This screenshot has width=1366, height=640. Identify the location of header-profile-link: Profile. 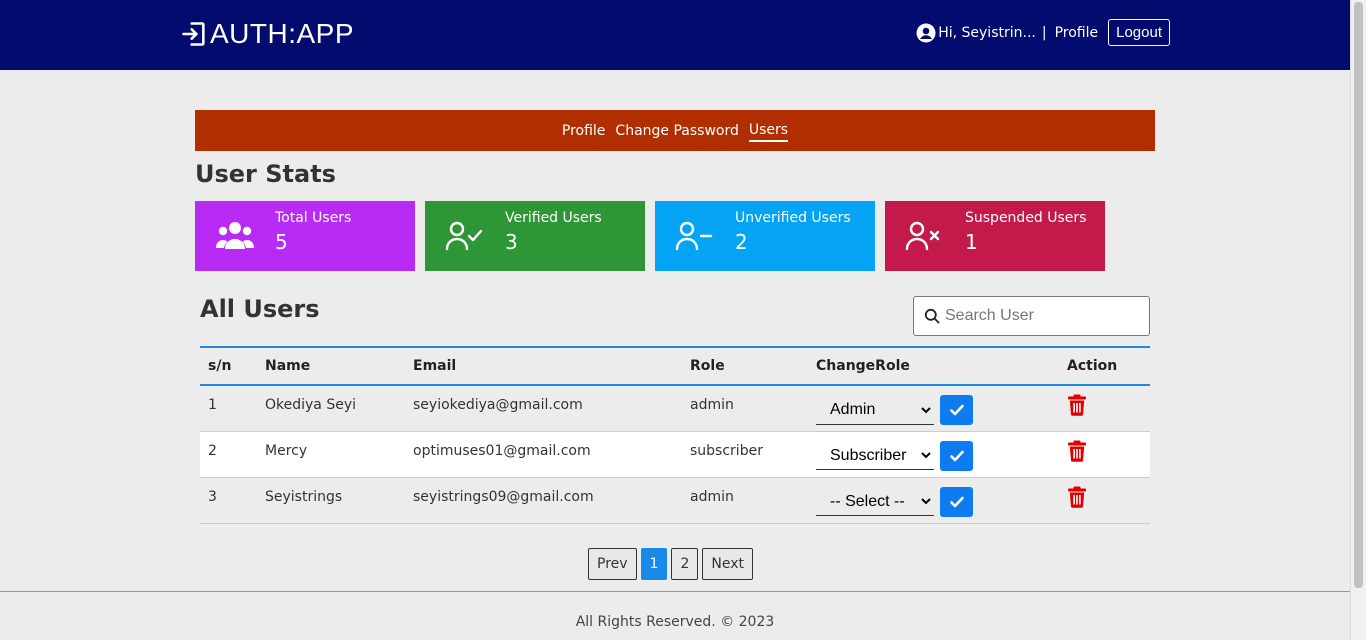
(1077, 33).